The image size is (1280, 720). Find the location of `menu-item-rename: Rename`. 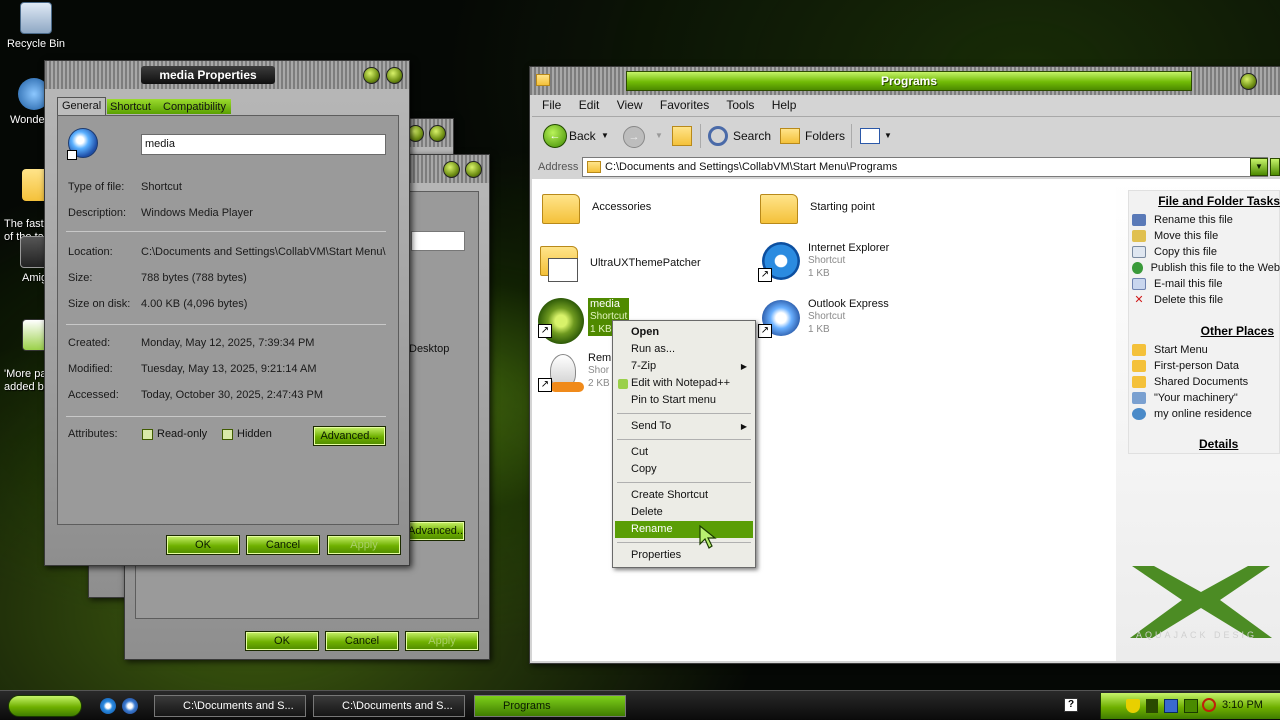

menu-item-rename: Rename is located at coordinates (684, 529).